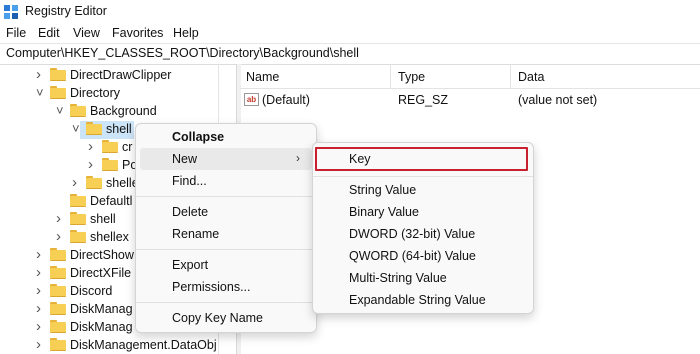 The width and height of the screenshot is (700, 354). What do you see at coordinates (111, 201) in the screenshot?
I see `tree-item-label: Defaultl` at bounding box center [111, 201].